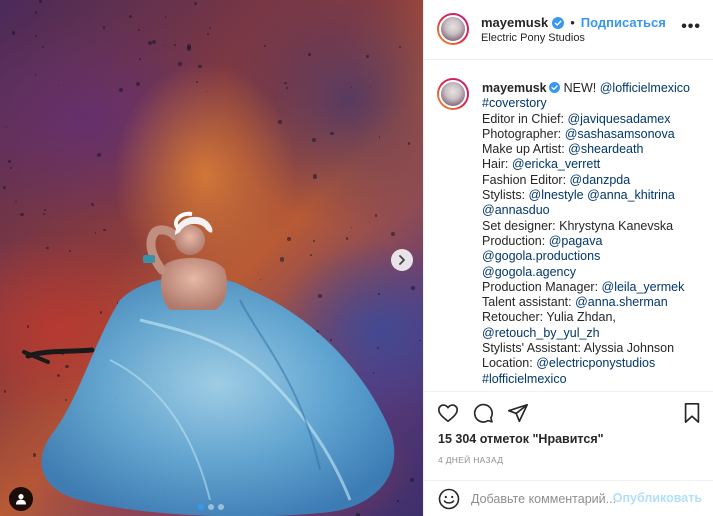  I want to click on bookmark-icon, so click(692, 413).